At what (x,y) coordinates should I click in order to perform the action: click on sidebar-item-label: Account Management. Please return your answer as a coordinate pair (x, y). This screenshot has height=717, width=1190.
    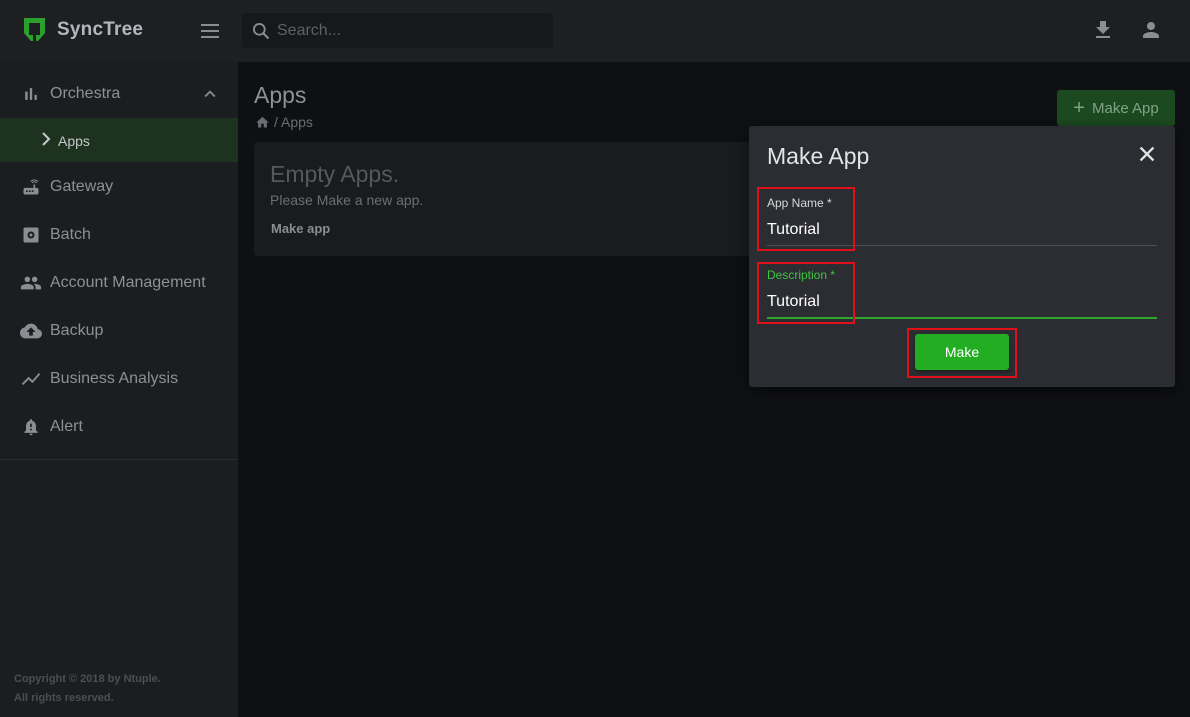
    Looking at the image, I should click on (128, 282).